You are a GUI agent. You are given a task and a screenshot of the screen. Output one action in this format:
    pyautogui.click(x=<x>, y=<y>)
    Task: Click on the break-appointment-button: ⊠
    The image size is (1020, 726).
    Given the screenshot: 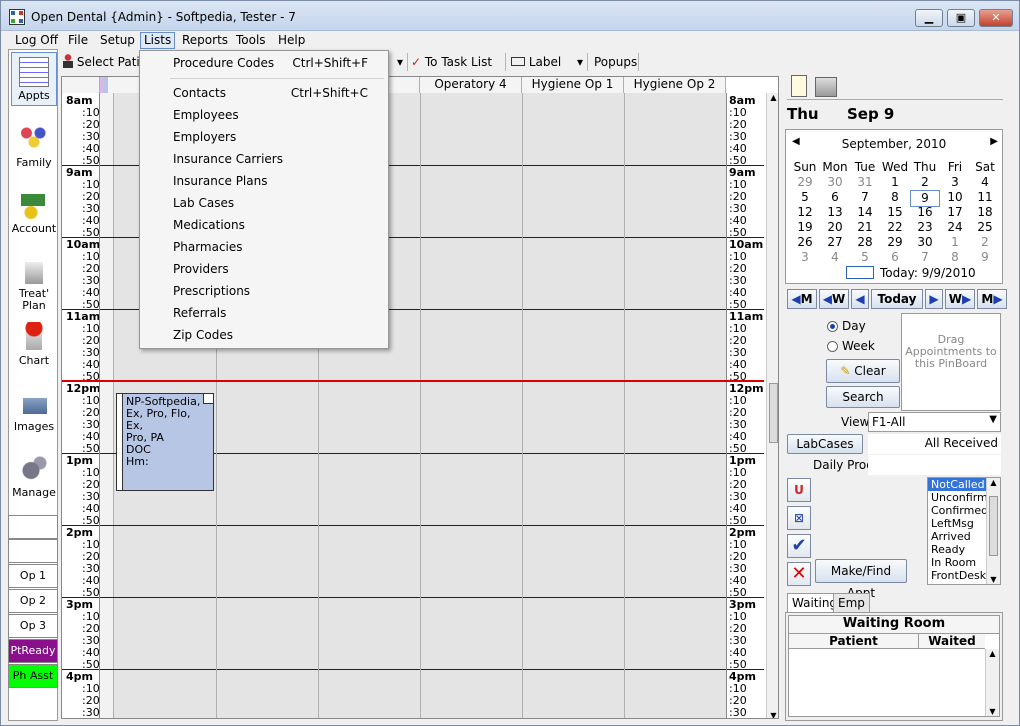 What is the action you would take?
    pyautogui.click(x=799, y=518)
    